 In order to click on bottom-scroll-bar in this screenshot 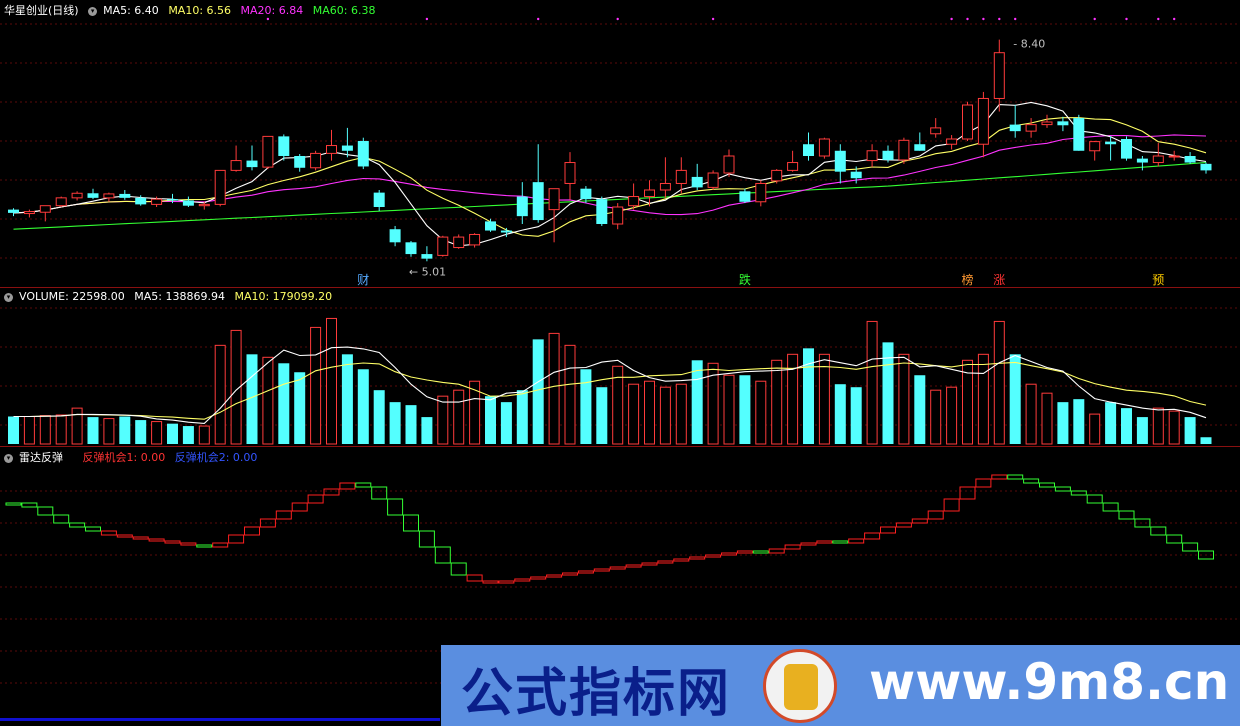, I will do `click(220, 719)`.